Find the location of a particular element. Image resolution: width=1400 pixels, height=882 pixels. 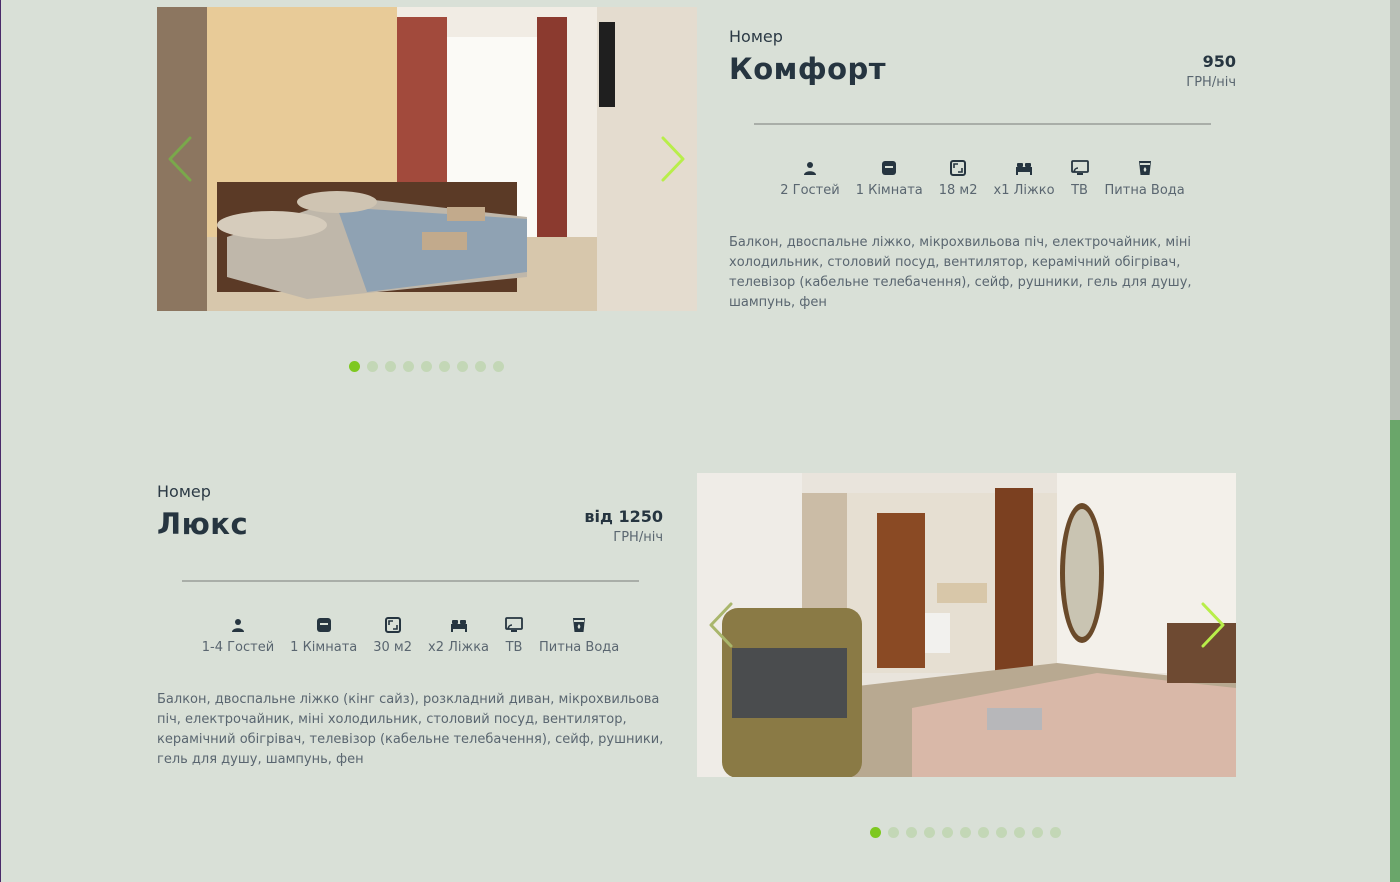

next-slide-arrow-comfort is located at coordinates (672, 159).